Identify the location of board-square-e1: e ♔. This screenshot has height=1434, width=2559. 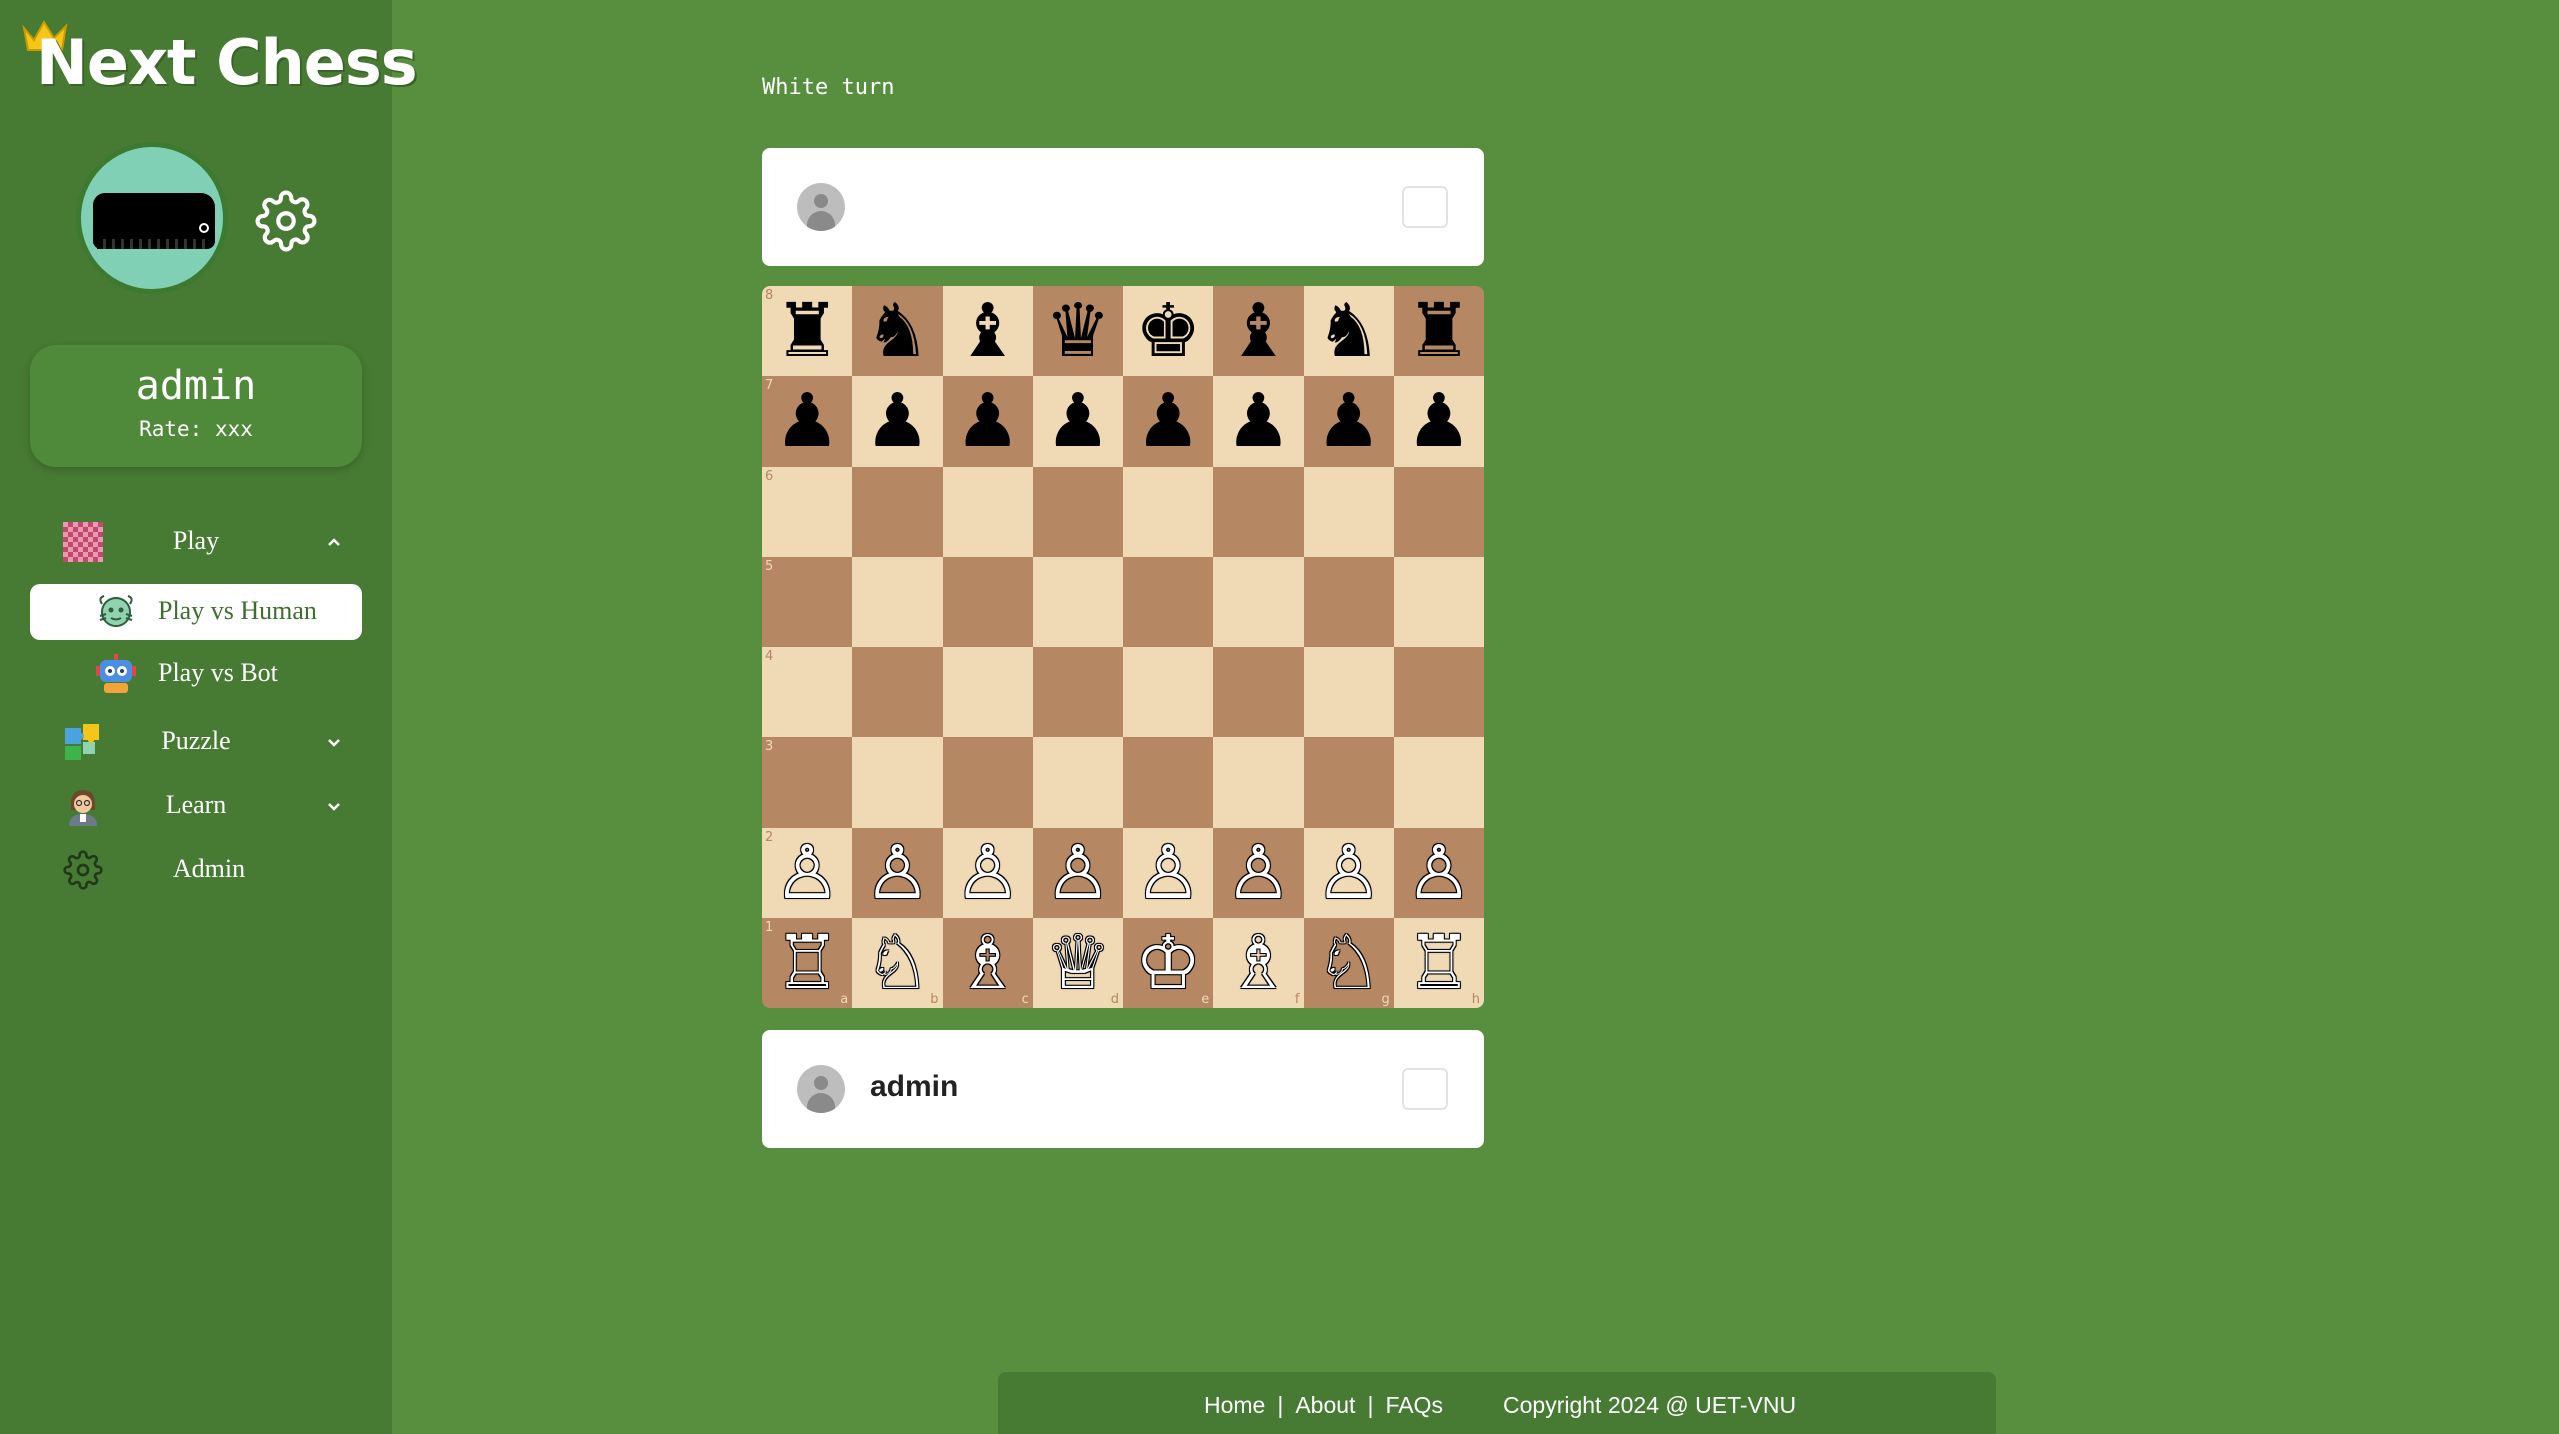
(1168, 962).